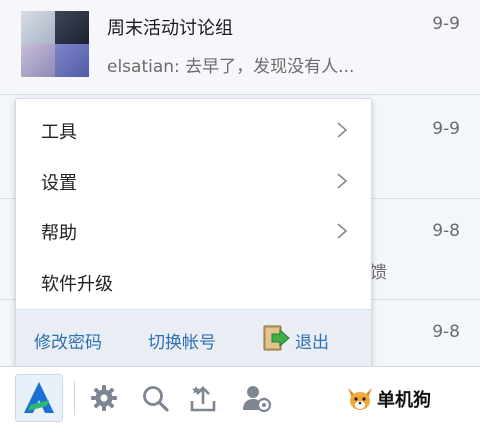  Describe the element at coordinates (155, 398) in the screenshot. I see `search-icon` at that location.